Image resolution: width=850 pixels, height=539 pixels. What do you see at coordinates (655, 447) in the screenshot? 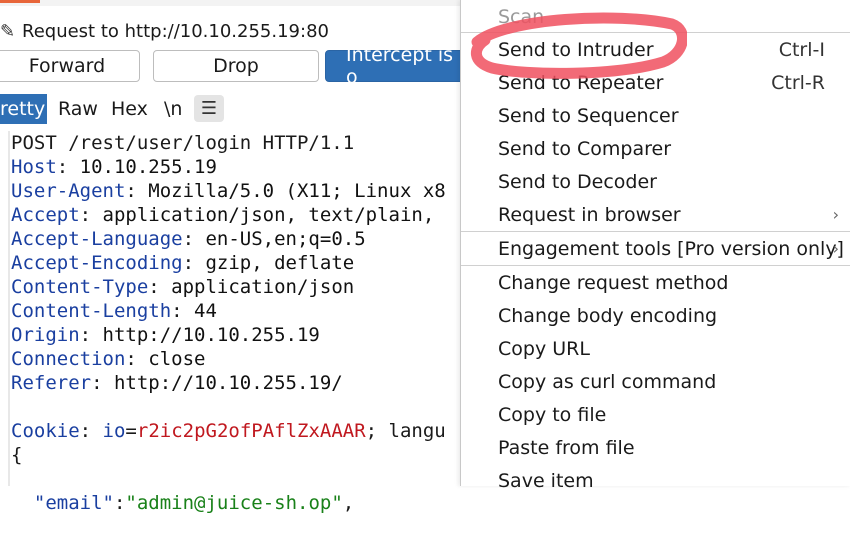
I see `menu-item-paste-from-file: Paste from file` at bounding box center [655, 447].